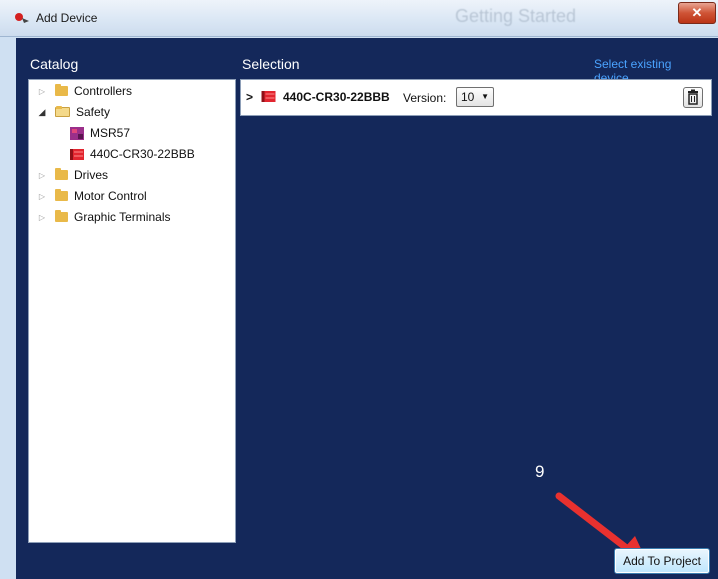 This screenshot has width=718, height=579. I want to click on selection-heading: Selection, so click(271, 64).